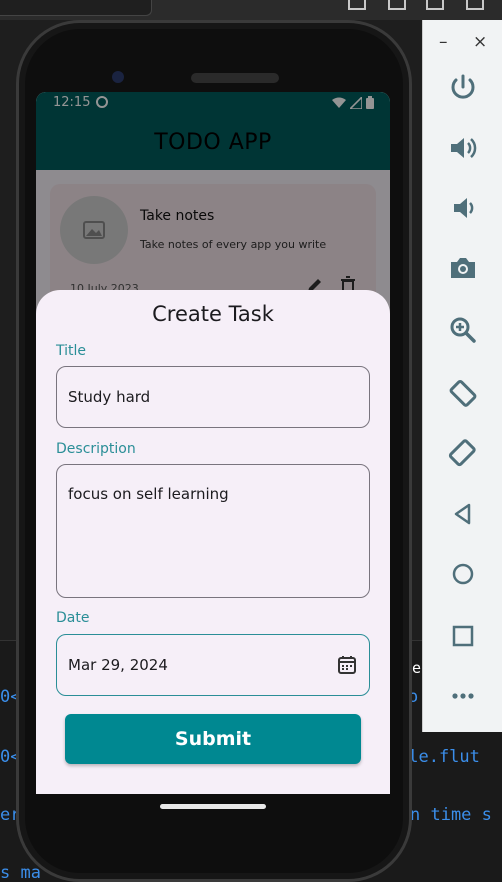  I want to click on description-input-value: focus on self learning, so click(148, 494).